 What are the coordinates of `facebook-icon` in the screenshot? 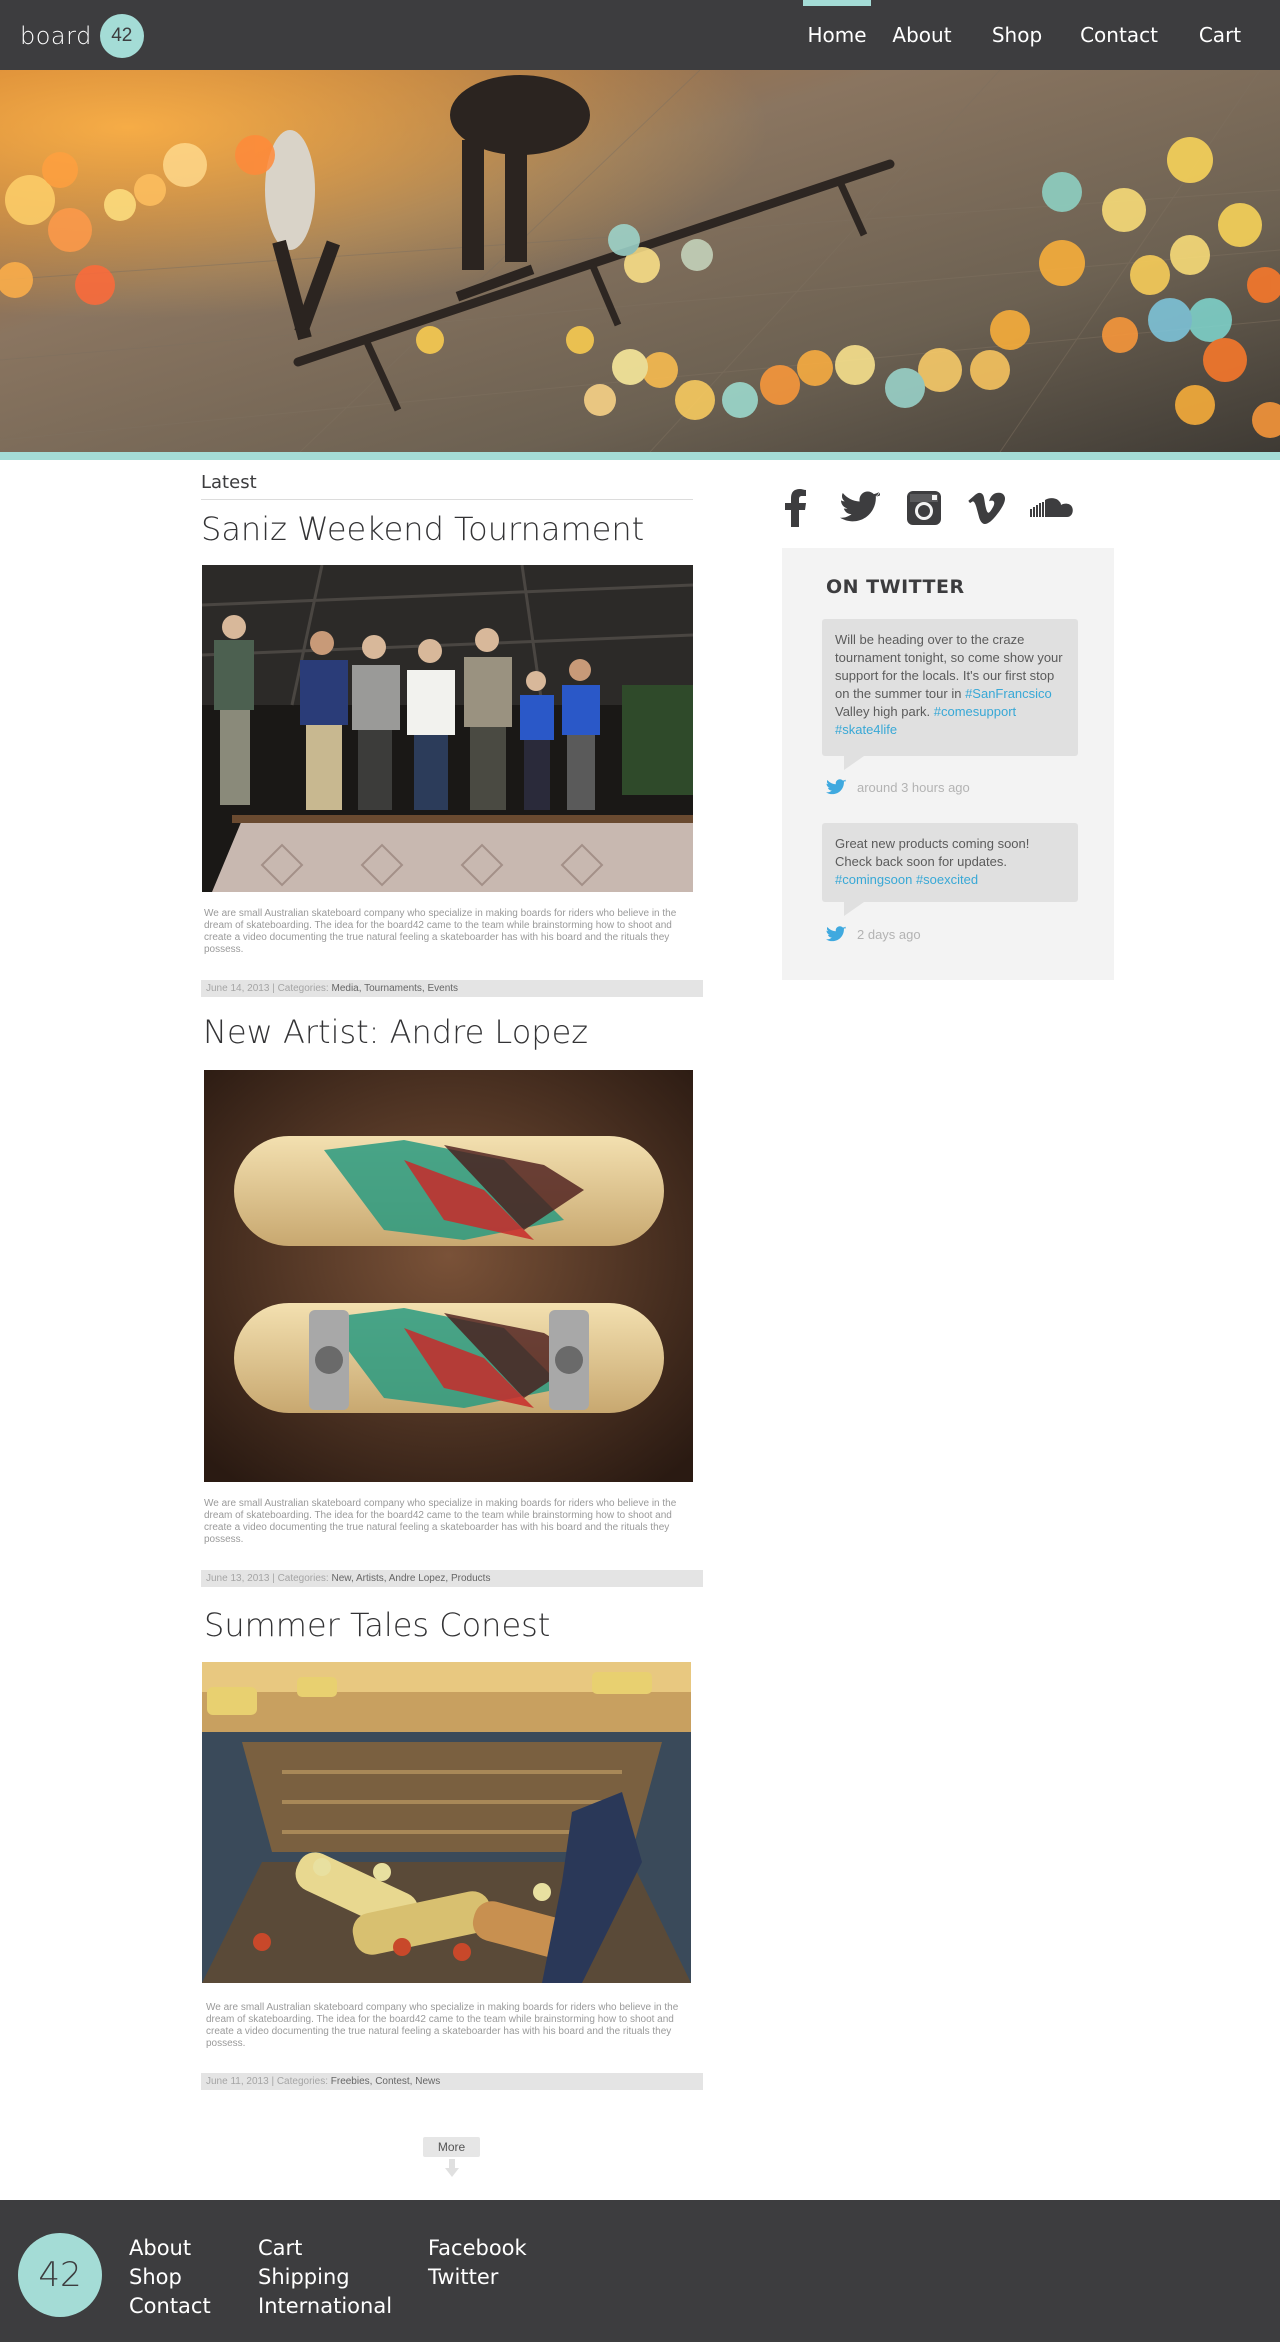 It's located at (795, 508).